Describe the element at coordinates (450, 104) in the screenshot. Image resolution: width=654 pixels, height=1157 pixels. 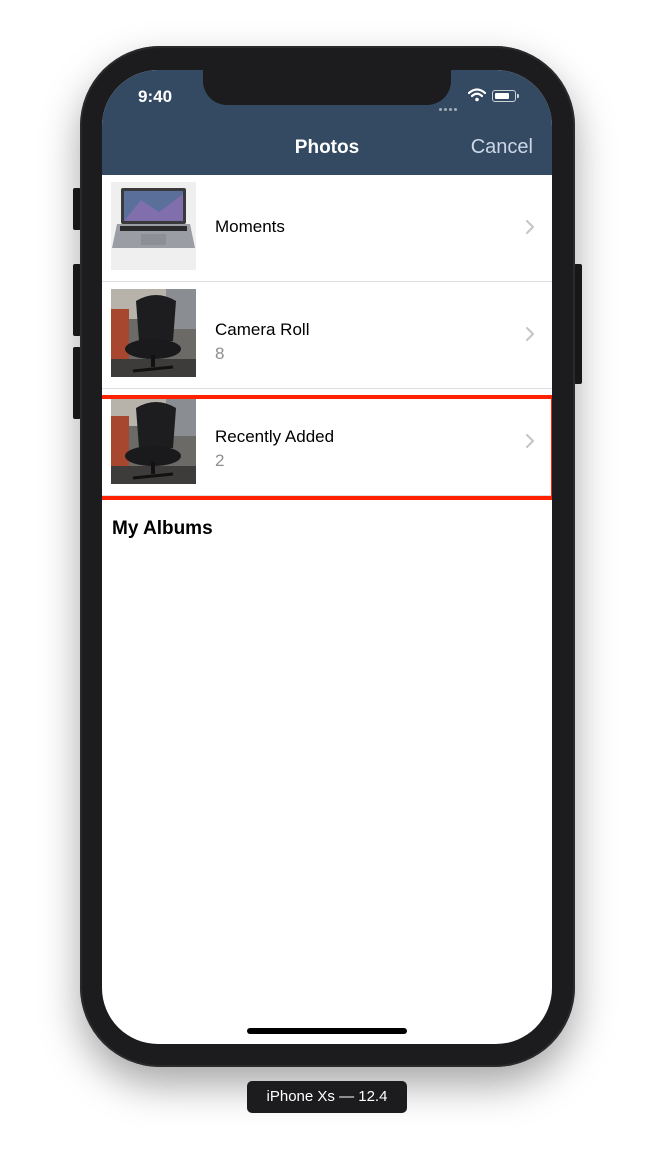
I see `signal-icon` at that location.